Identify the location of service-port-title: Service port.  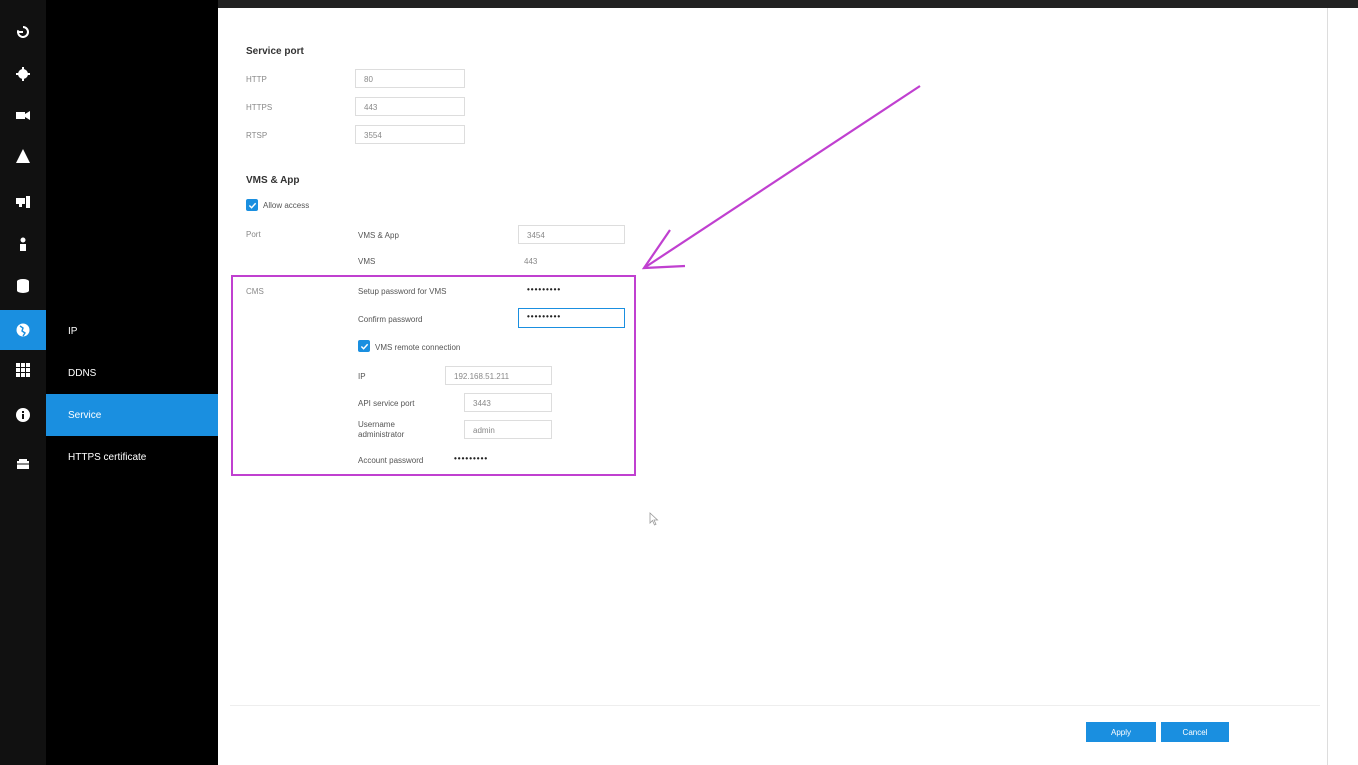
(275, 51).